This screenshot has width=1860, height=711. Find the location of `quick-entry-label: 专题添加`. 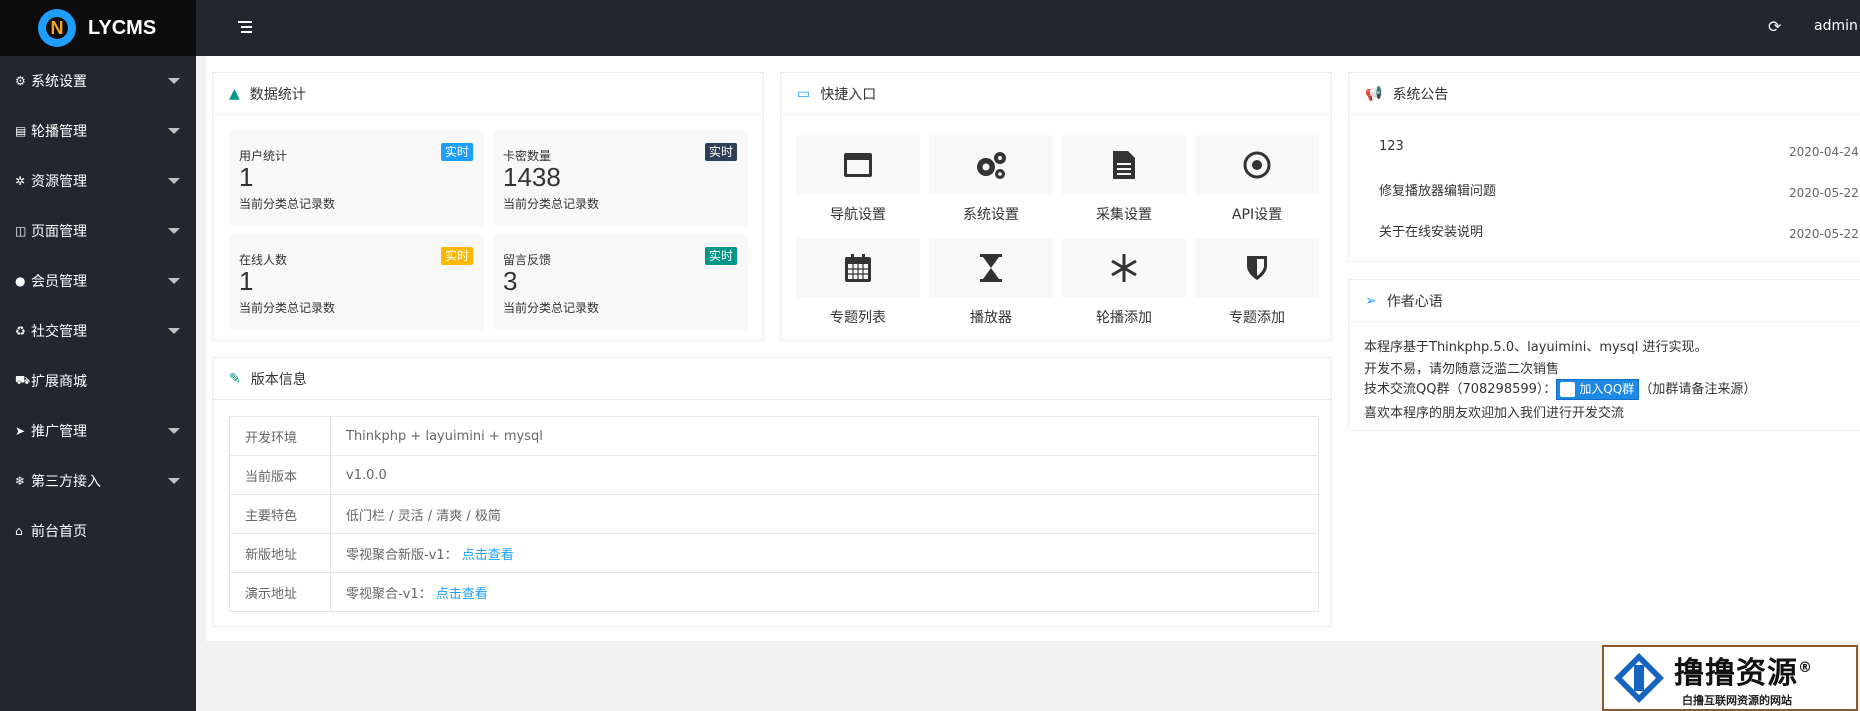

quick-entry-label: 专题添加 is located at coordinates (1257, 318).